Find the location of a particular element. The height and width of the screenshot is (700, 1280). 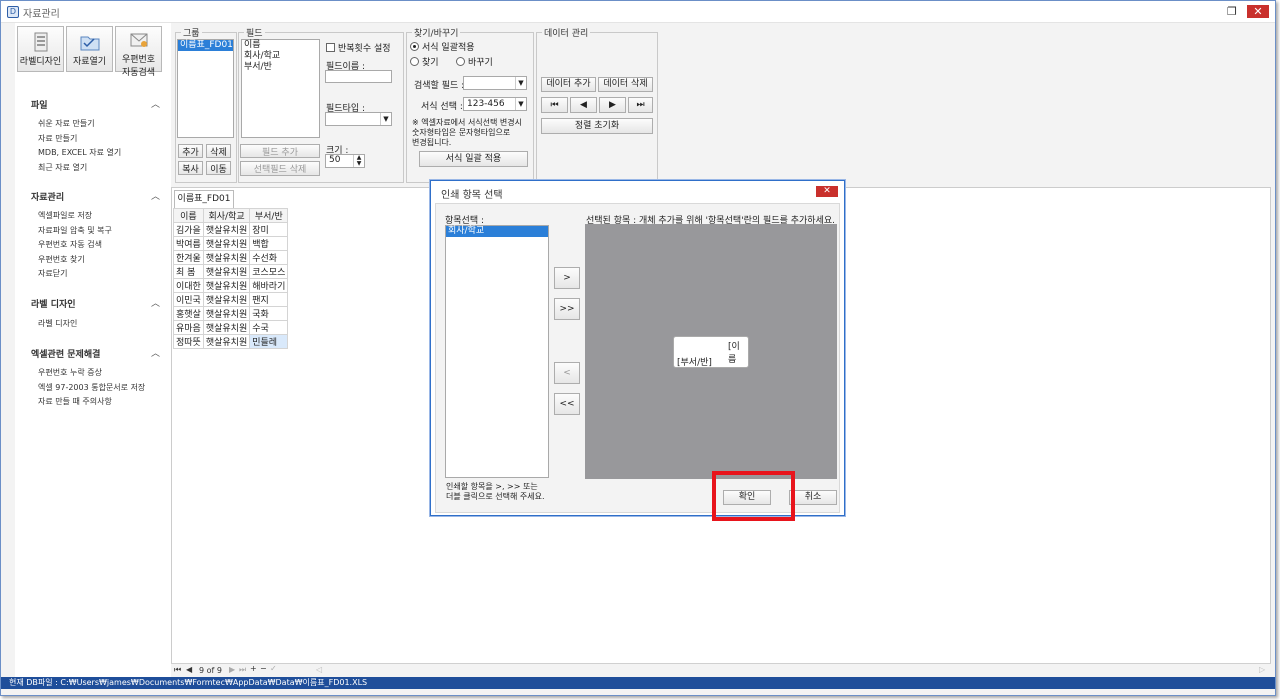

table-cell: 한겨울 is located at coordinates (188, 257).